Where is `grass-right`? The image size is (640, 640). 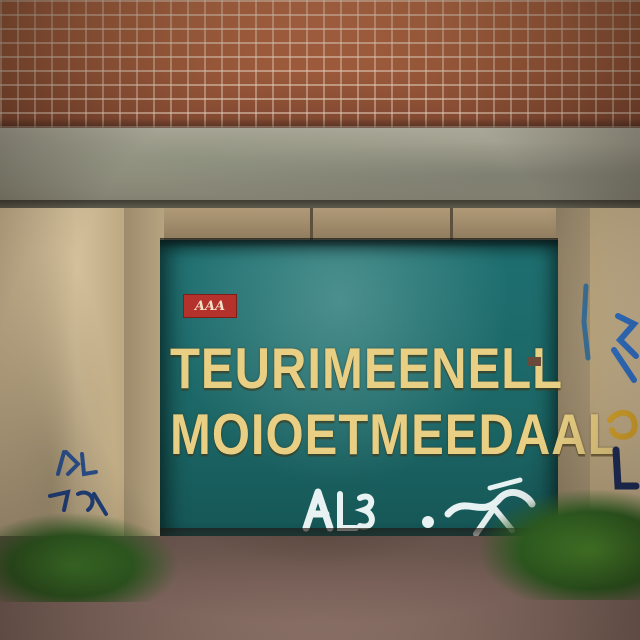
grass-right is located at coordinates (560, 545).